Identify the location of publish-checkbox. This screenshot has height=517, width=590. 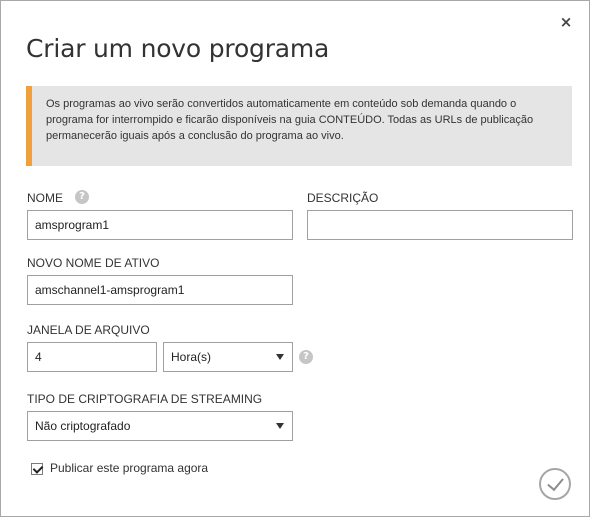
(37, 469).